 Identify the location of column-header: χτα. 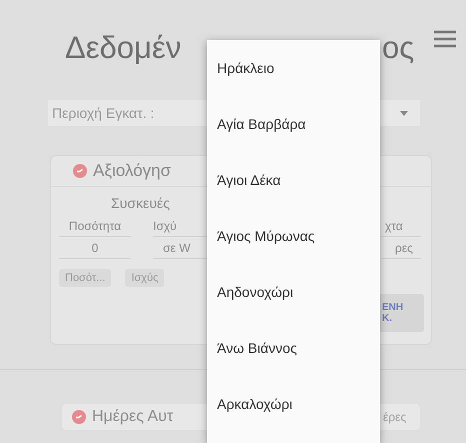
(401, 226).